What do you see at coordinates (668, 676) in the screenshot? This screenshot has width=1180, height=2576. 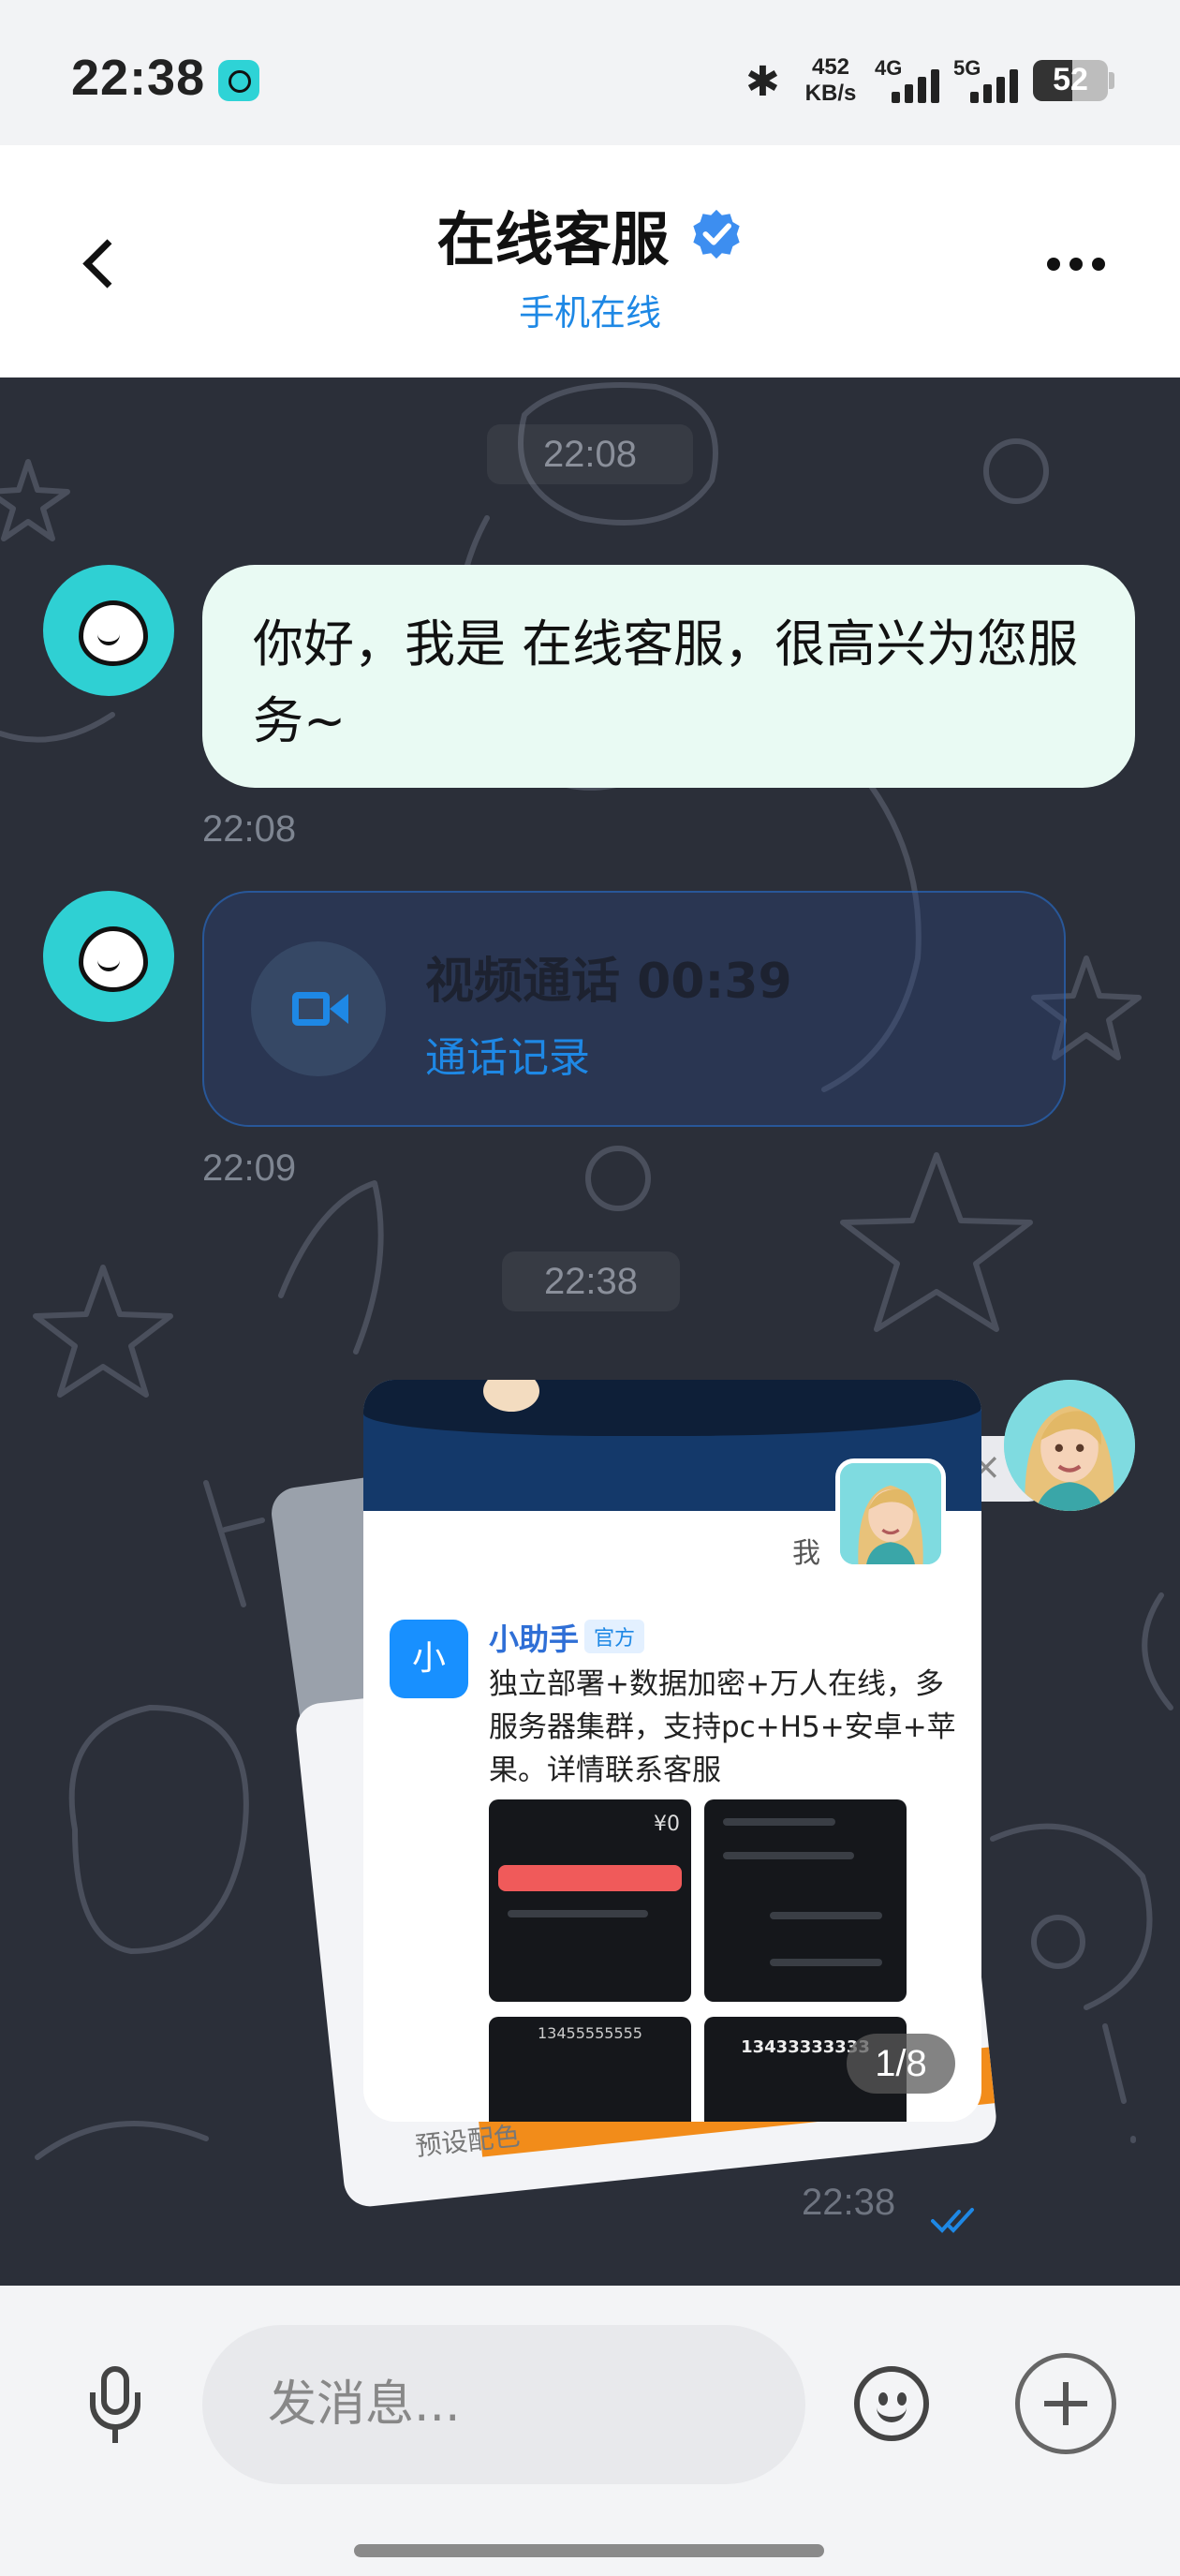 I see `message-bubble: 你好，我是 在线客服，很高兴为您服务~` at bounding box center [668, 676].